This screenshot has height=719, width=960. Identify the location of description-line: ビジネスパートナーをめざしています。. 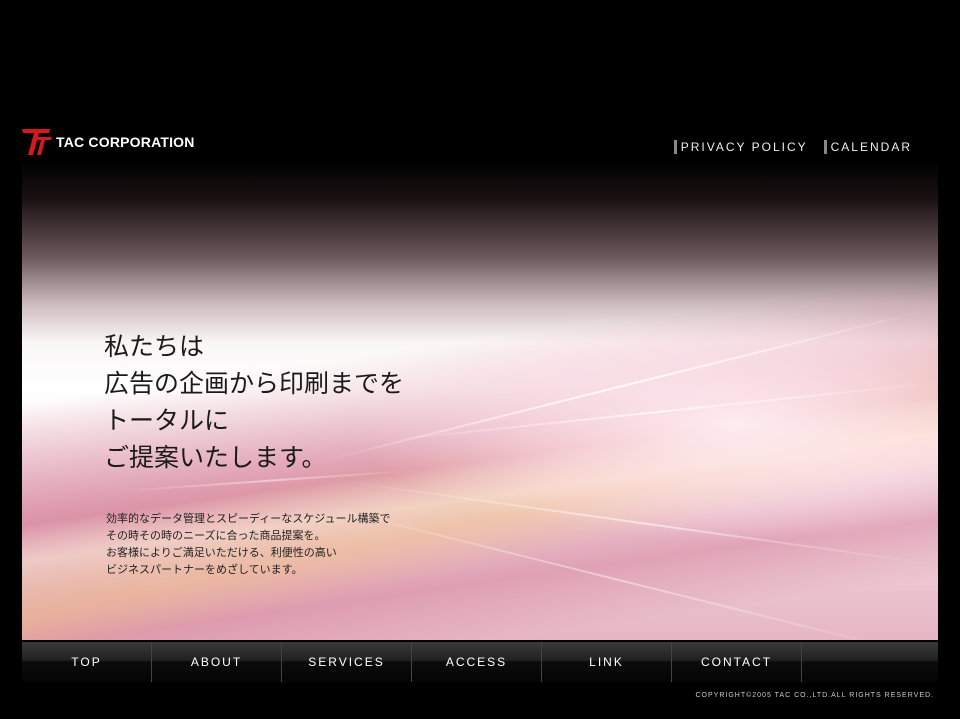
(204, 569).